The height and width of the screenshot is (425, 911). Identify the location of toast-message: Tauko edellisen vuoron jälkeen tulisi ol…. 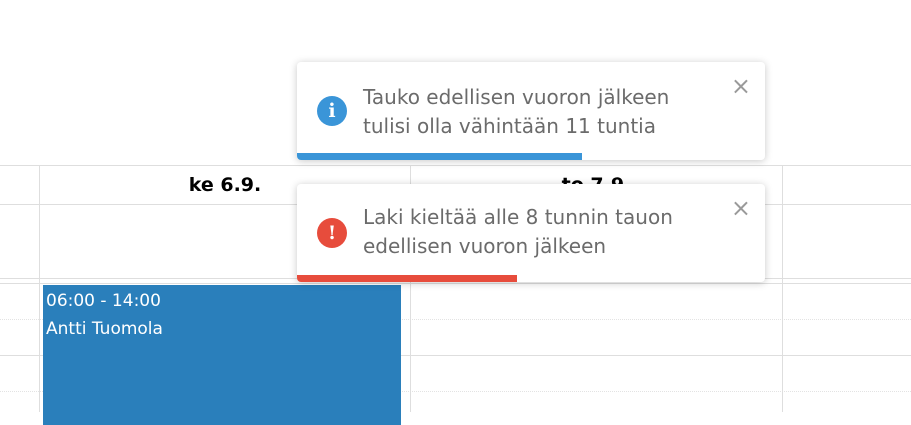
(516, 111).